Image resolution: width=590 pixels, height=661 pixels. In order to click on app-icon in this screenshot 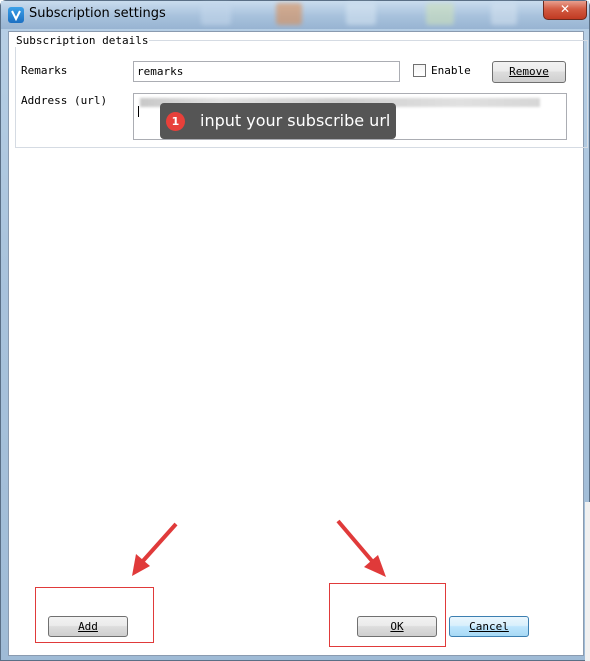, I will do `click(16, 15)`.